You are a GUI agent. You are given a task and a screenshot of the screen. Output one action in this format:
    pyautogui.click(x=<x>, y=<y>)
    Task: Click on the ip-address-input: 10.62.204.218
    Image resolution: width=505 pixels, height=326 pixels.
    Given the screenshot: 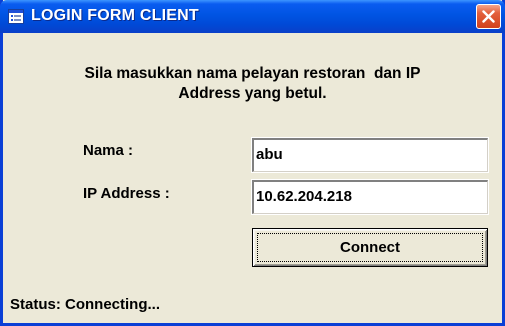 What is the action you would take?
    pyautogui.click(x=370, y=197)
    